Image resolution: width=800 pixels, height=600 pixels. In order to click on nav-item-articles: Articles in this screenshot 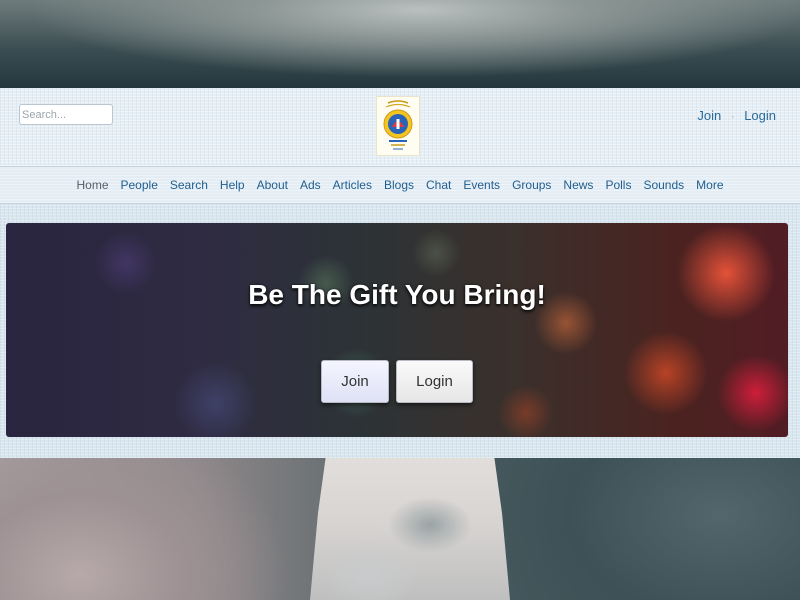, I will do `click(352, 185)`.